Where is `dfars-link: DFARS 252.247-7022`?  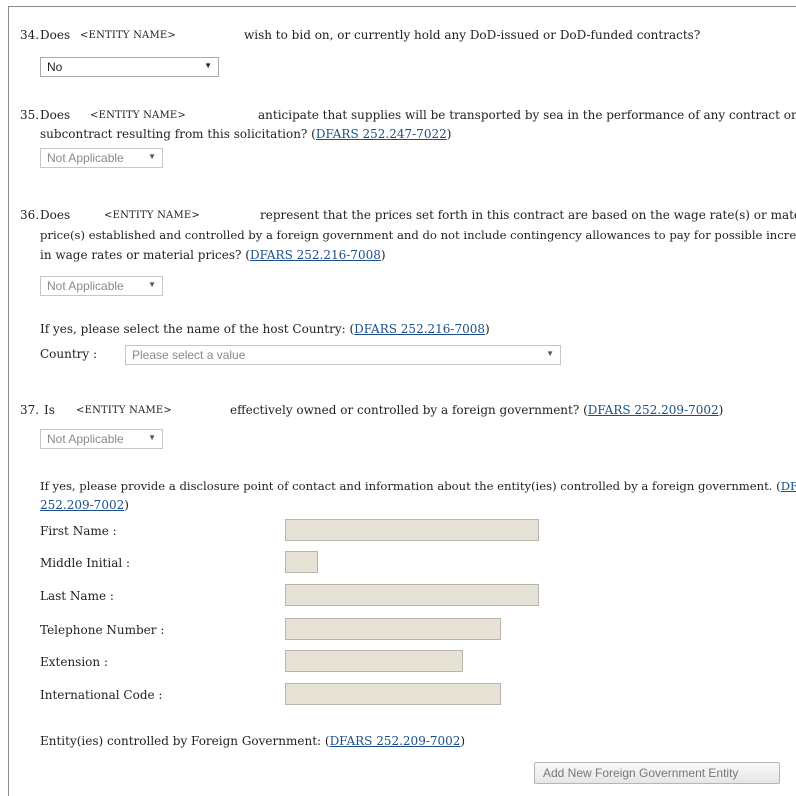
dfars-link: DFARS 252.247-7022 is located at coordinates (381, 134).